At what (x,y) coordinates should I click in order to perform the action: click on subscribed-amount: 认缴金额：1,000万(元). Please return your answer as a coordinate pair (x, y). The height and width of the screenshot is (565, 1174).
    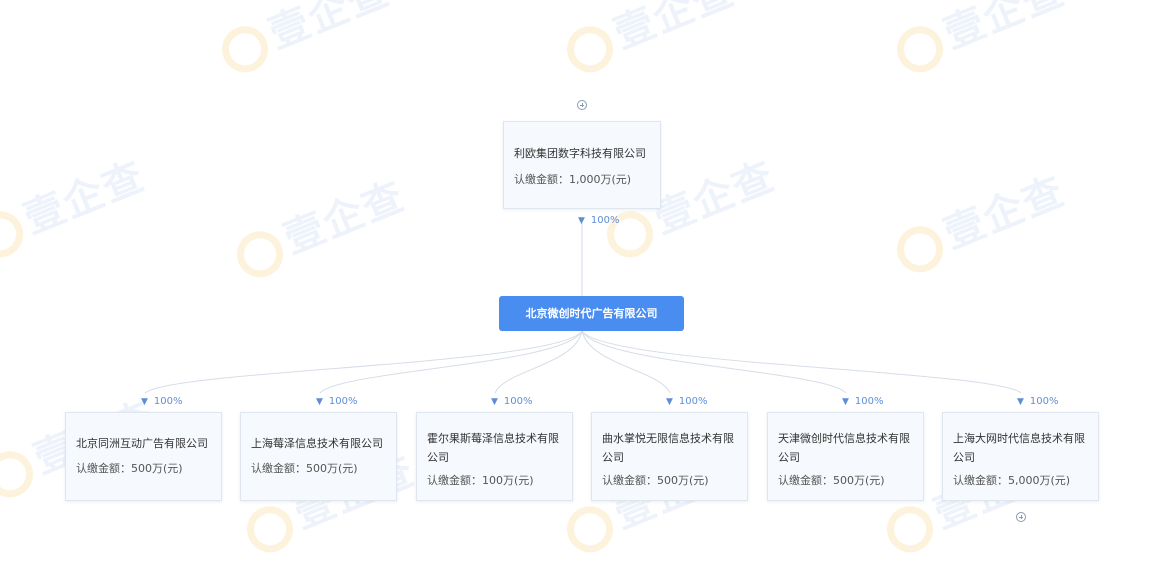
    Looking at the image, I should click on (582, 179).